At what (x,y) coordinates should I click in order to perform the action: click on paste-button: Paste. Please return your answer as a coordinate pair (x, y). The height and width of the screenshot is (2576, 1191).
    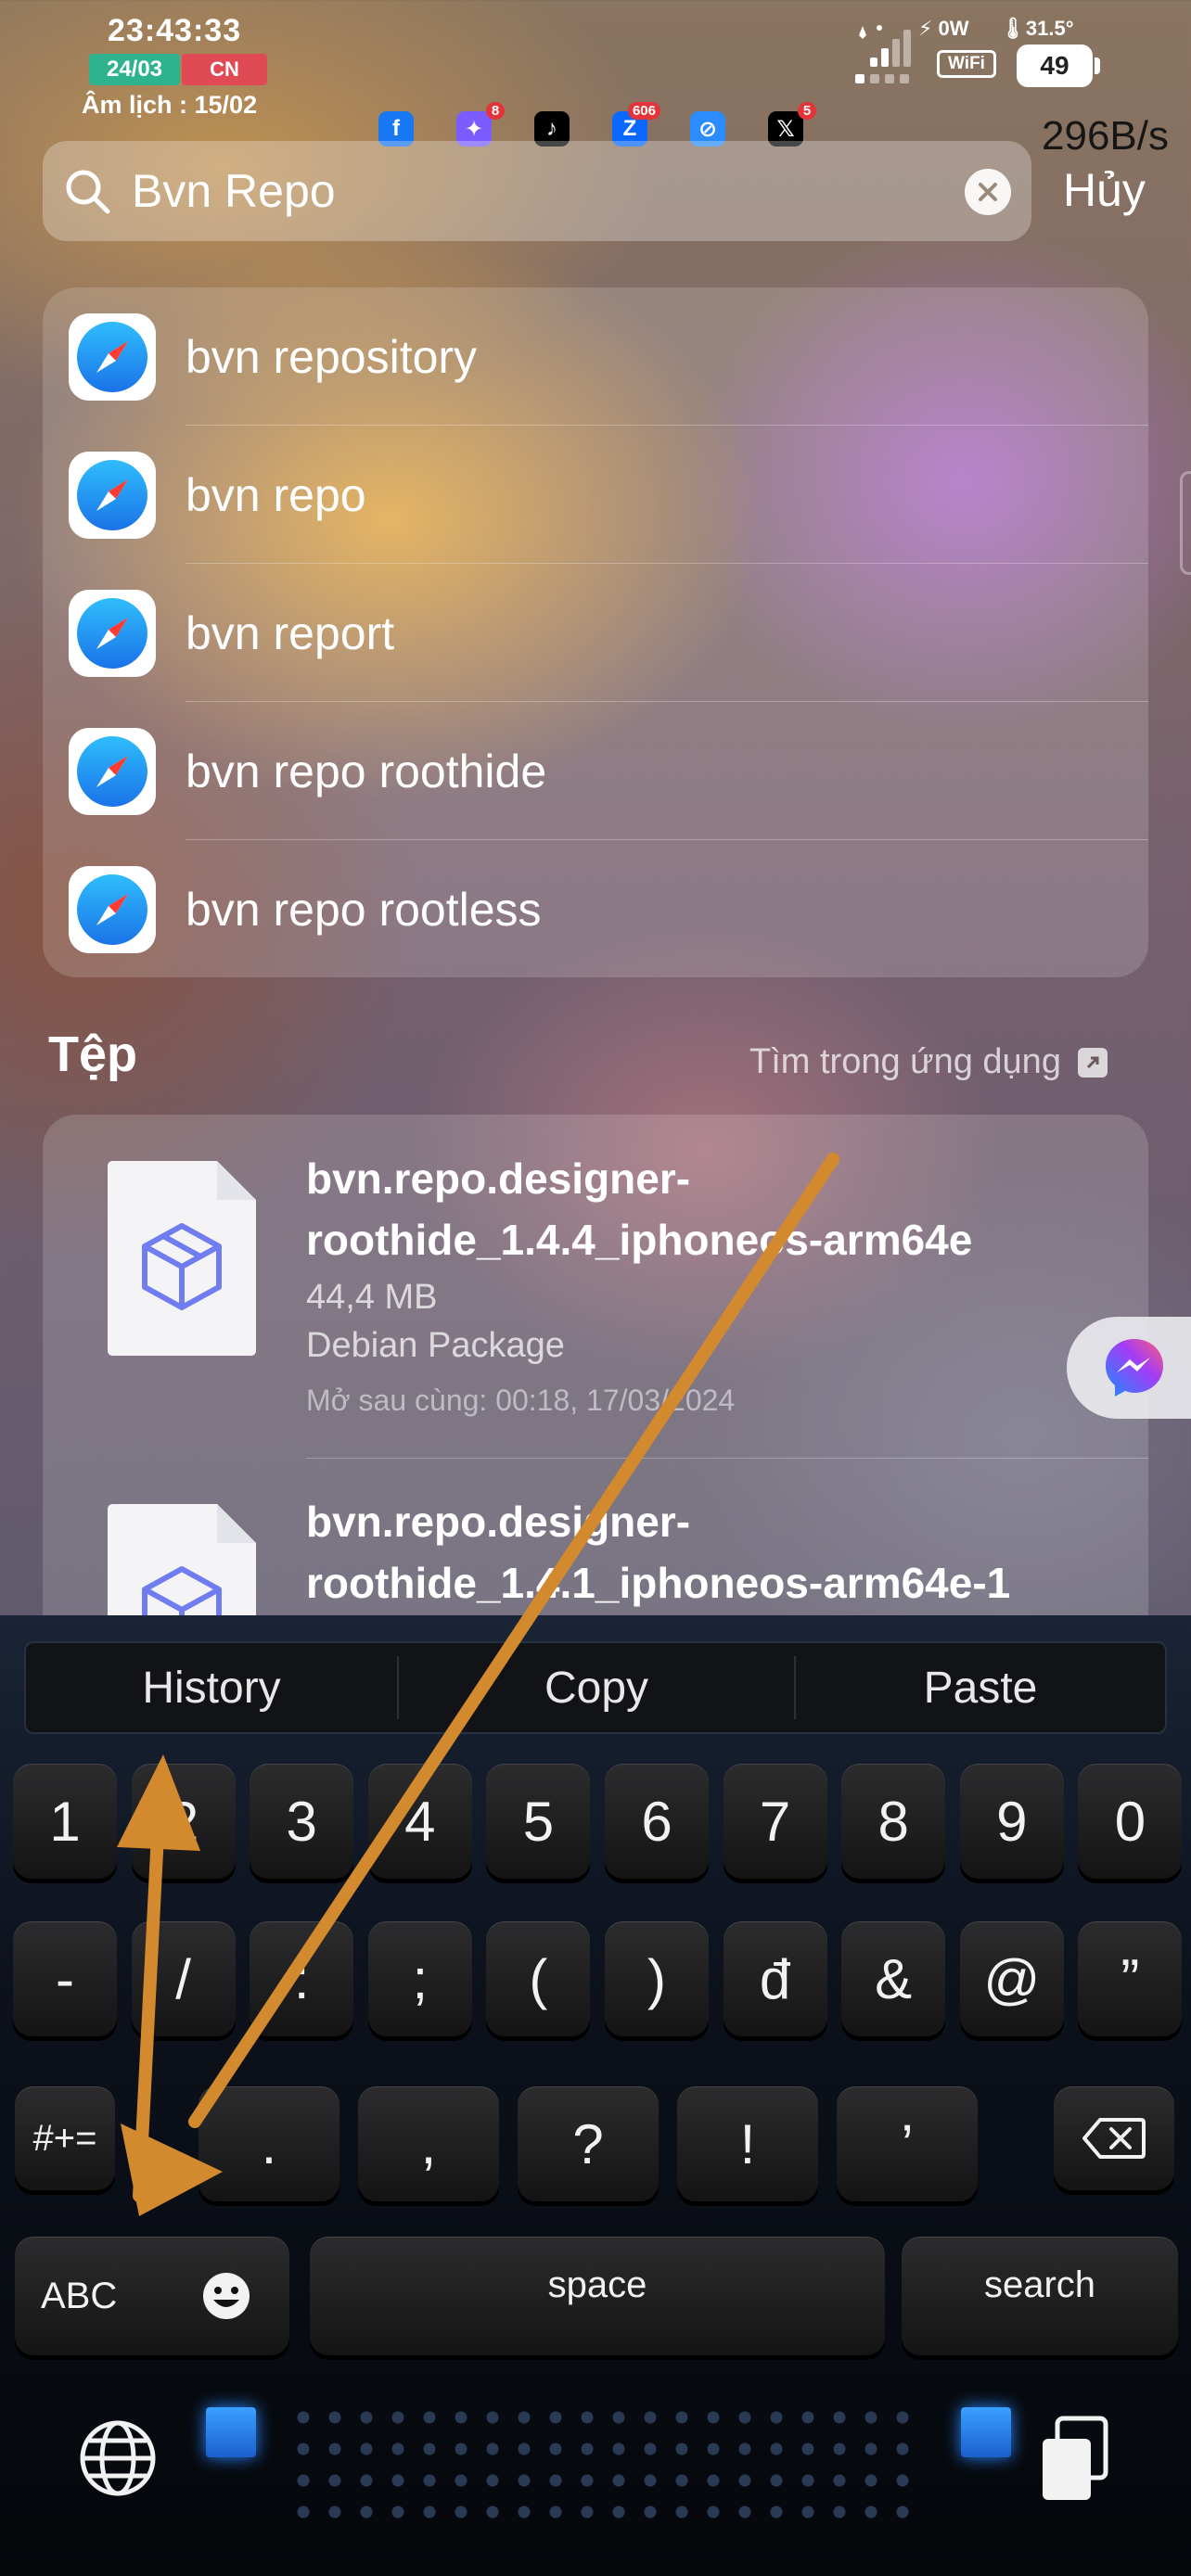
    Looking at the image, I should click on (981, 1687).